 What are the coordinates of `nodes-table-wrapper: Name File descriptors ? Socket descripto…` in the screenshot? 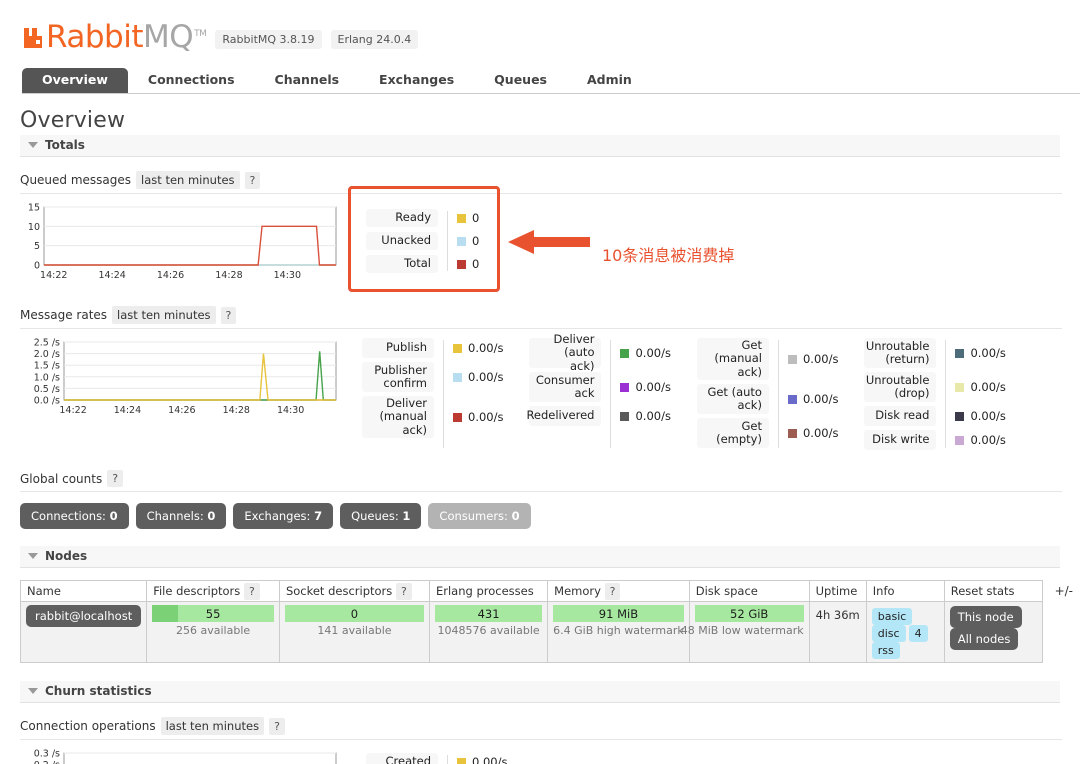 It's located at (549, 621).